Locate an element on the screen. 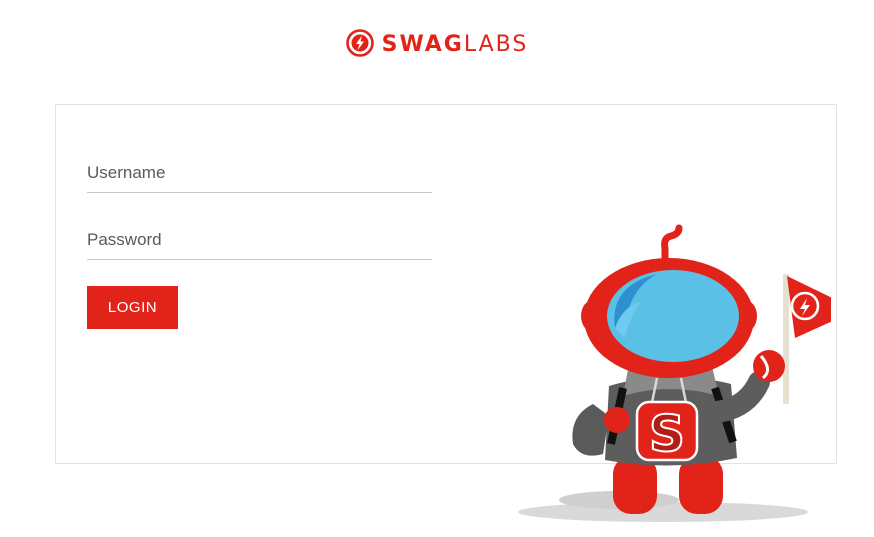 The image size is (874, 537). lightning-bolt-icon is located at coordinates (359, 45).